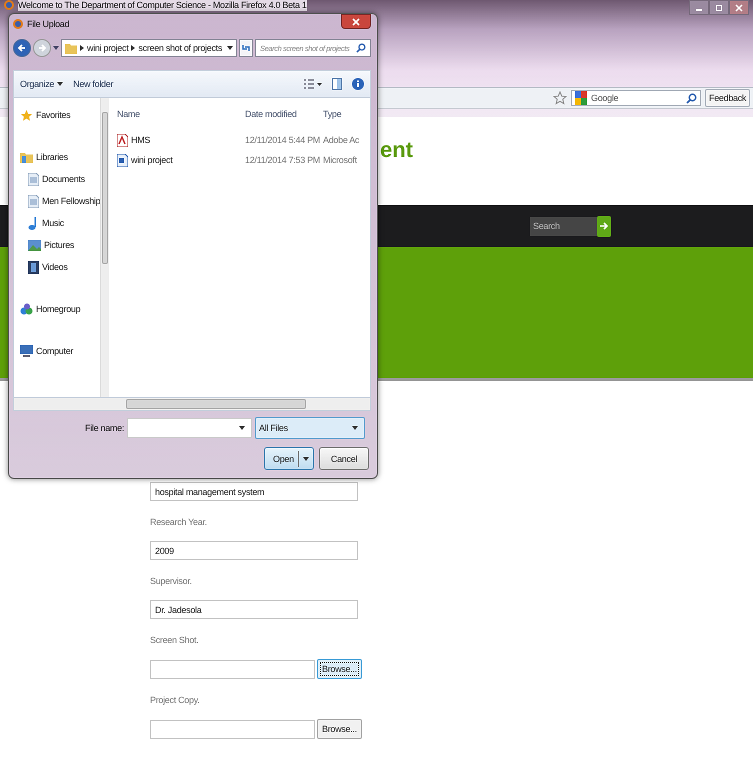 The width and height of the screenshot is (753, 765). Describe the element at coordinates (60, 223) in the screenshot. I see `navigation-item: Music` at that location.